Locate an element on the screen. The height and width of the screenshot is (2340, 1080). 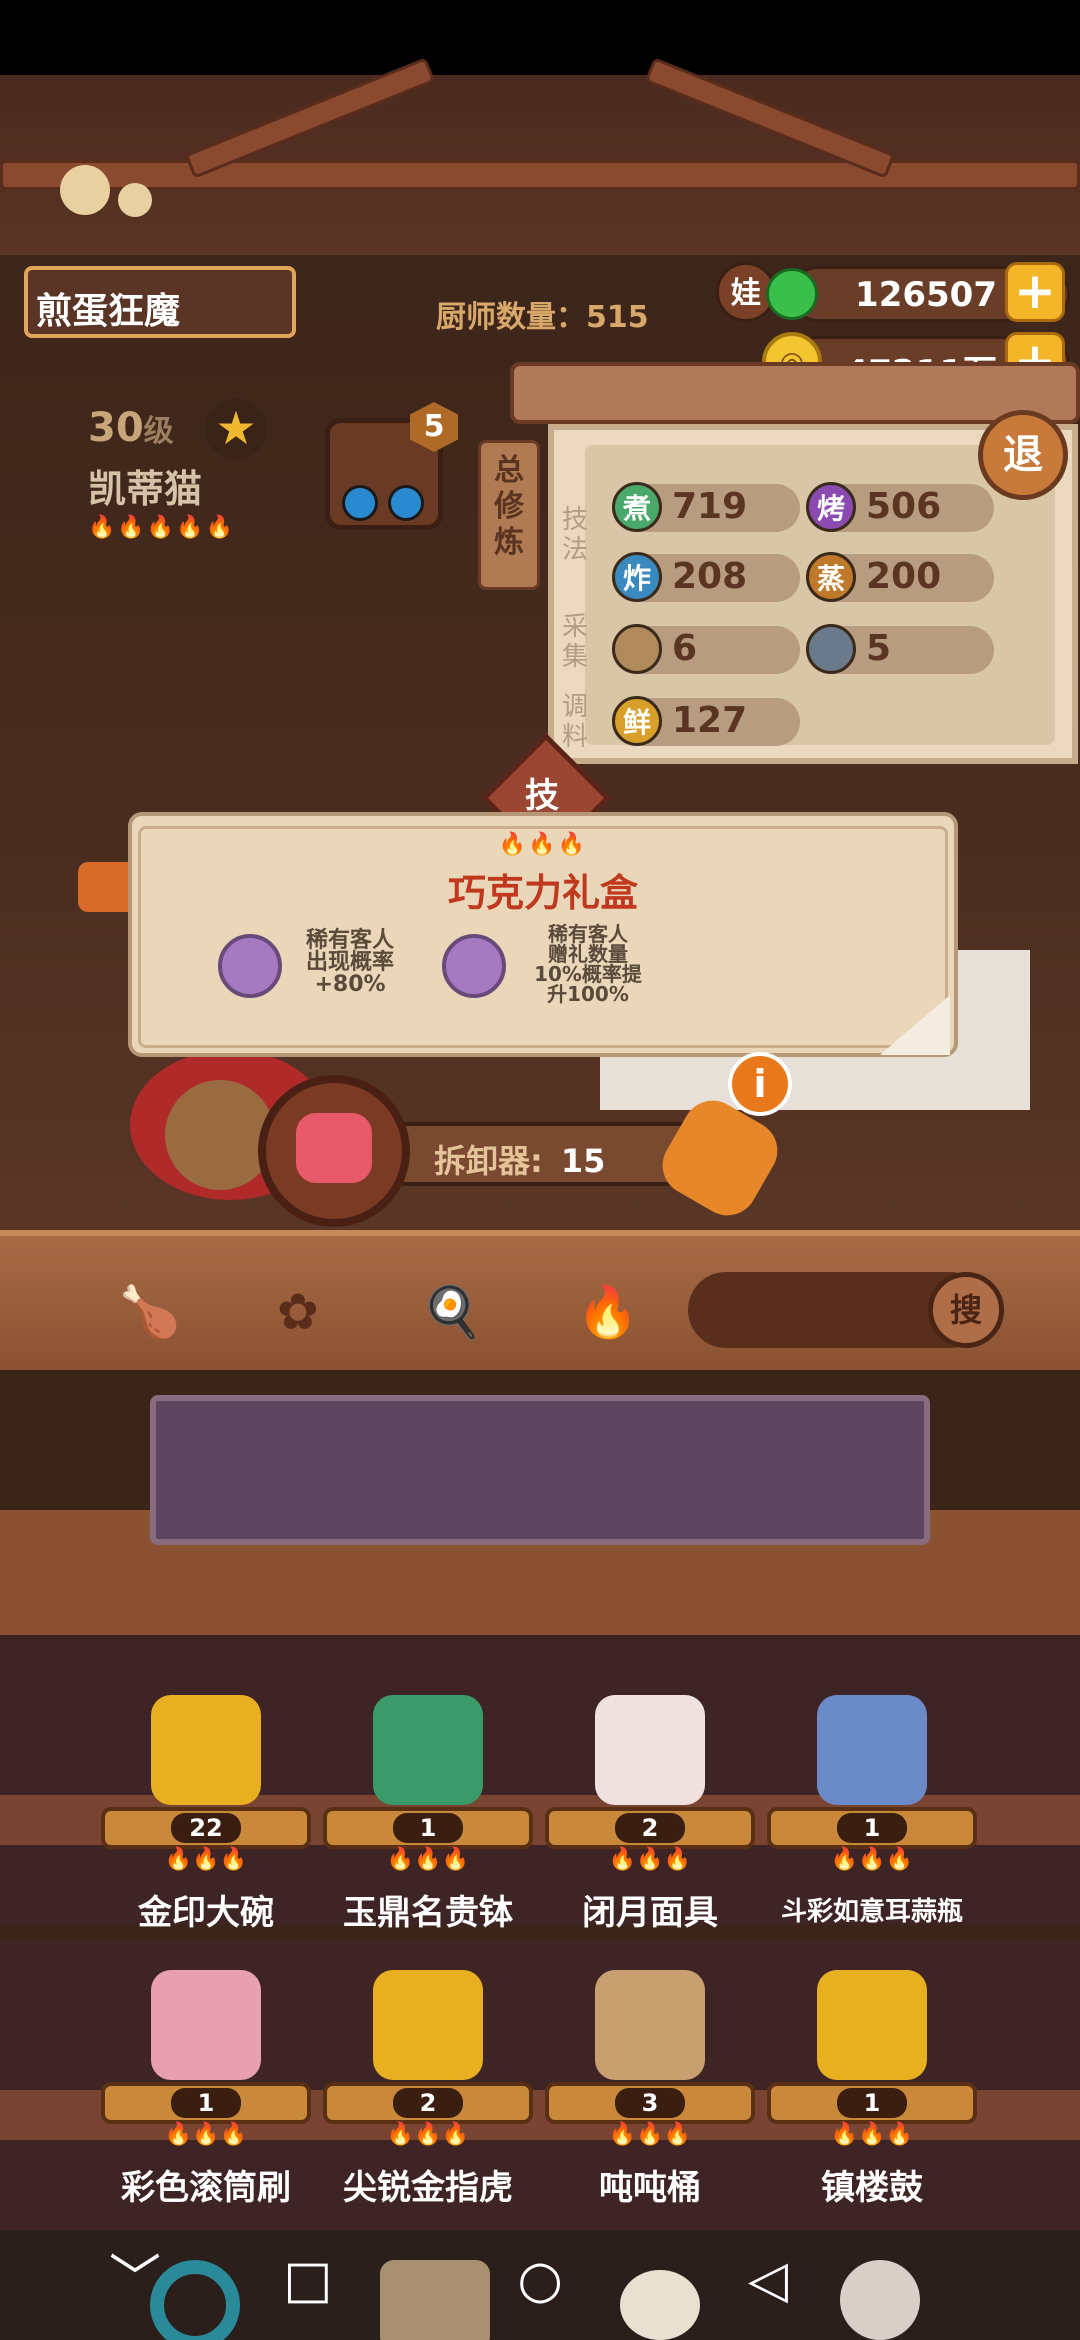
stat-value: 200 is located at coordinates (904, 576).